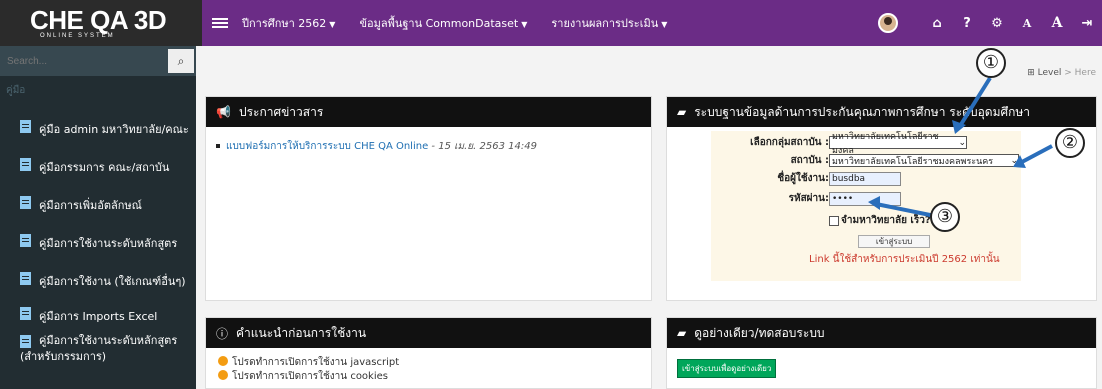 Image resolution: width=1102 pixels, height=389 pixels. What do you see at coordinates (991, 63) in the screenshot?
I see `annotation-marker-1: ①` at bounding box center [991, 63].